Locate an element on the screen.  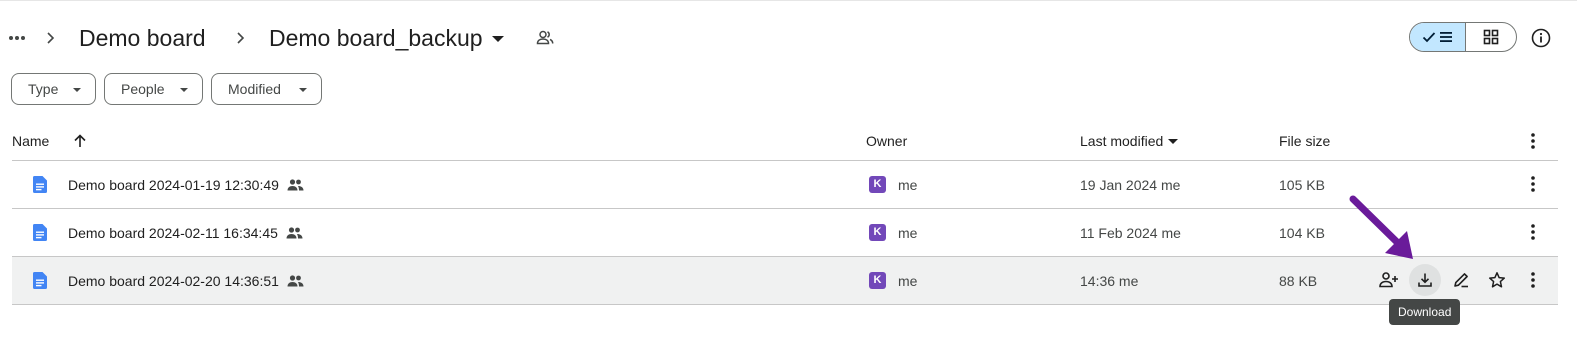
sort-arrow-up-icon is located at coordinates (80, 141).